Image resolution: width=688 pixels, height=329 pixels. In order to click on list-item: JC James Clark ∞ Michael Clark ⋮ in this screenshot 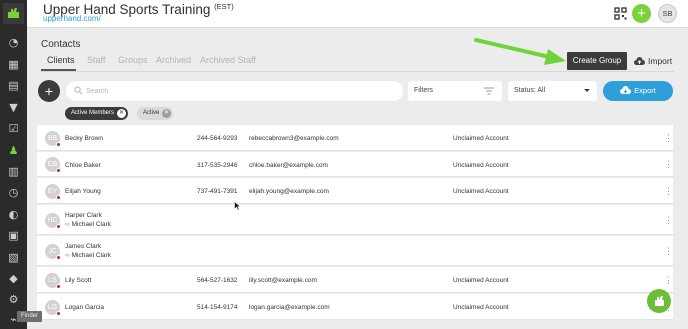, I will do `click(355, 251)`.